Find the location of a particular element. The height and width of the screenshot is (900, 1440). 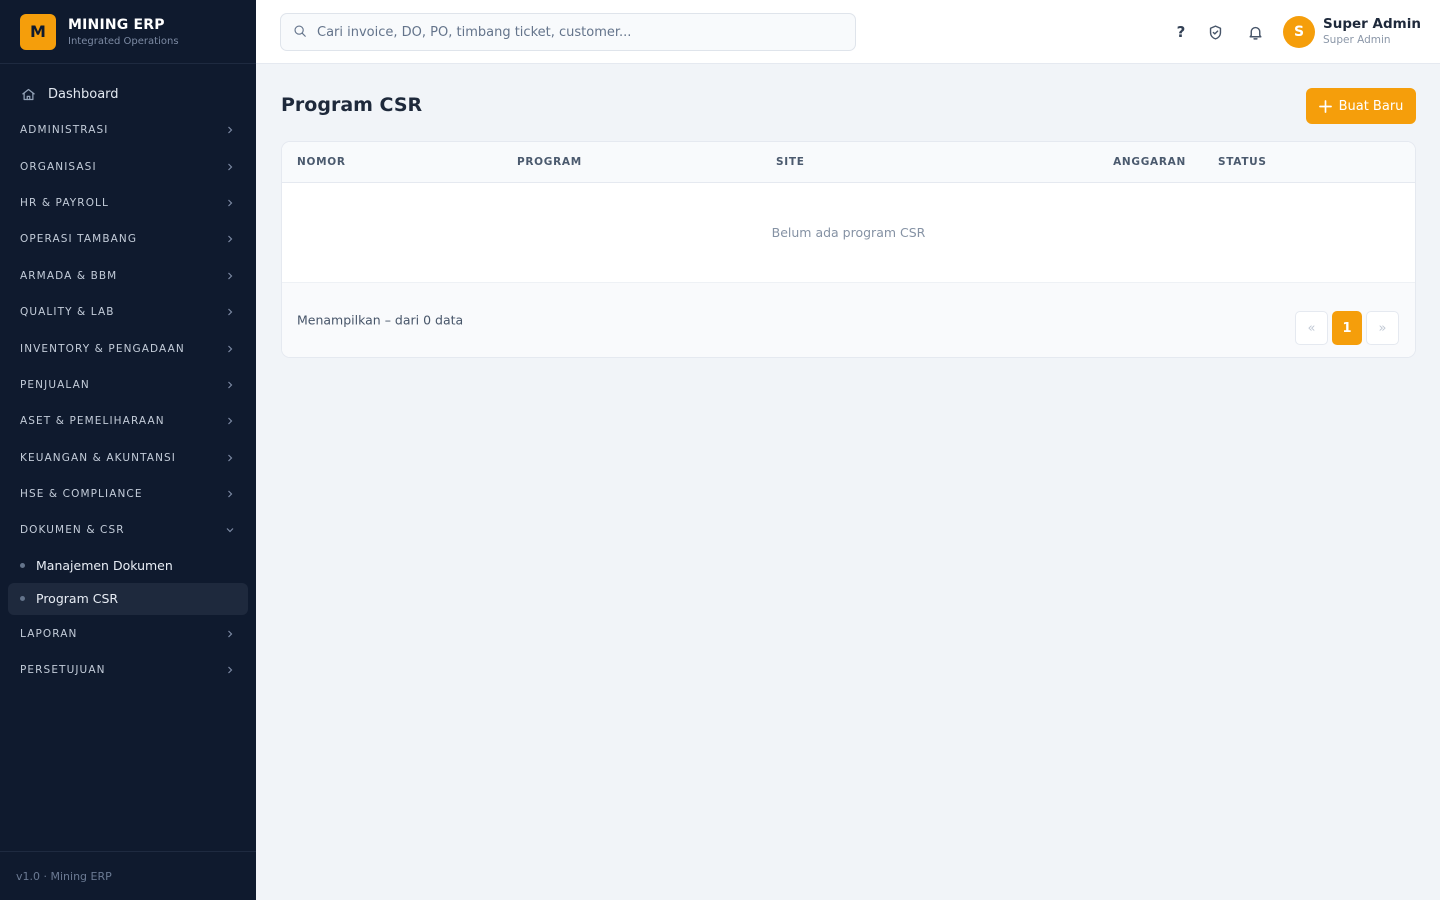

brand-subtitle: Integrated Operations is located at coordinates (123, 41).